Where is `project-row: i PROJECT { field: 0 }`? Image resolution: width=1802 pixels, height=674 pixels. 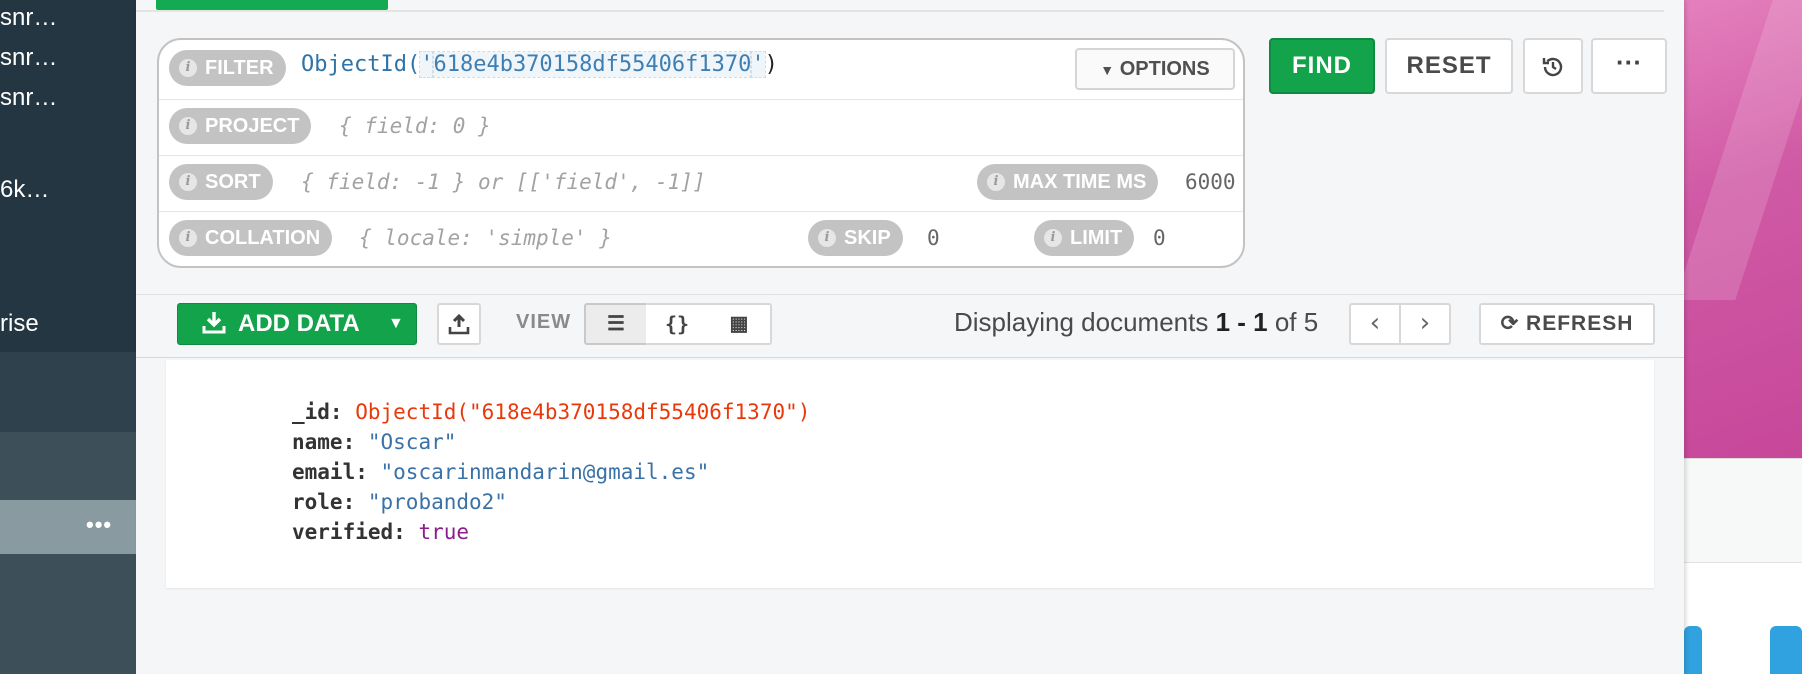 project-row: i PROJECT { field: 0 } is located at coordinates (701, 128).